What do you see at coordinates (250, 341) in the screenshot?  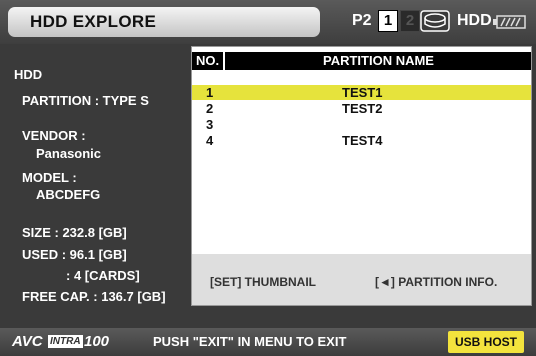 I see `status-message: PUSH "EXIT" IN MENU TO EXIT` at bounding box center [250, 341].